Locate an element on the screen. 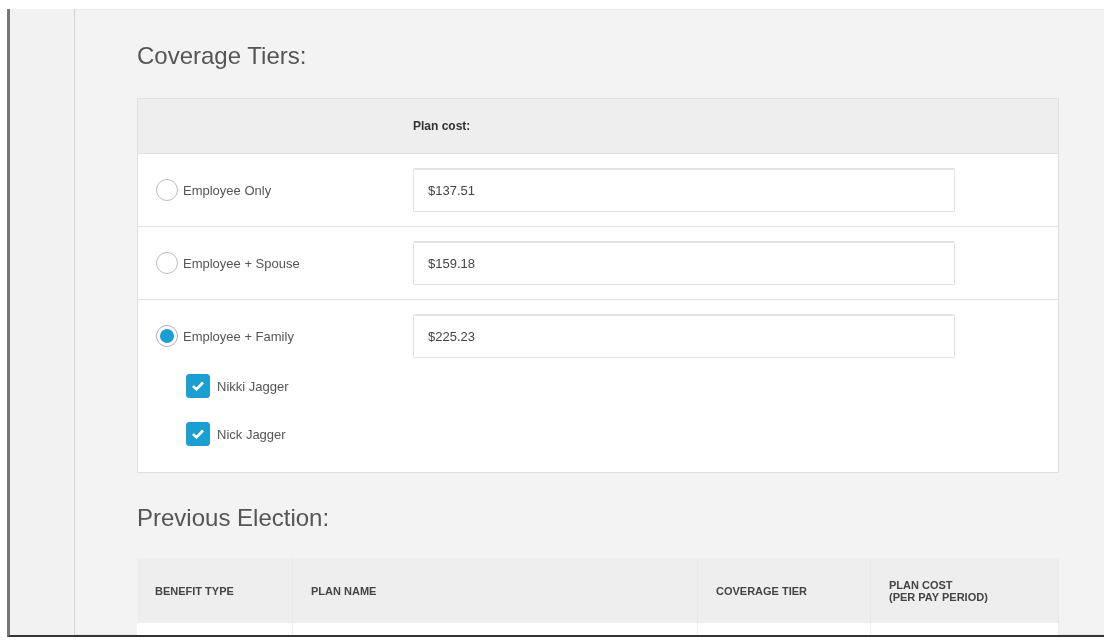 This screenshot has height=641, width=1104. column-header: PLAN NAME is located at coordinates (495, 590).